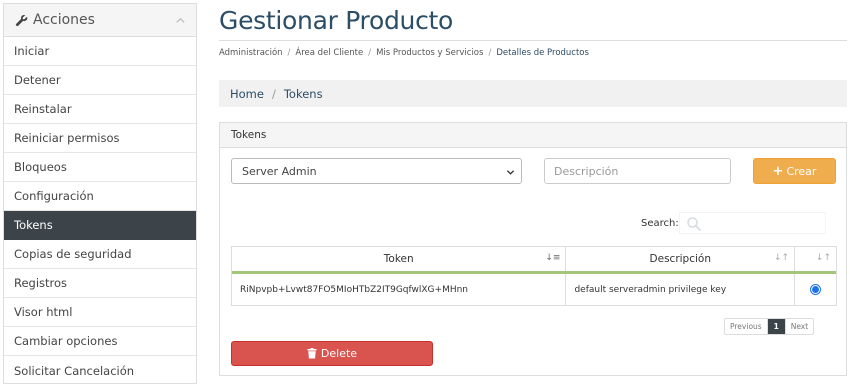 Image resolution: width=850 pixels, height=386 pixels. I want to click on delete-button: Delete, so click(332, 353).